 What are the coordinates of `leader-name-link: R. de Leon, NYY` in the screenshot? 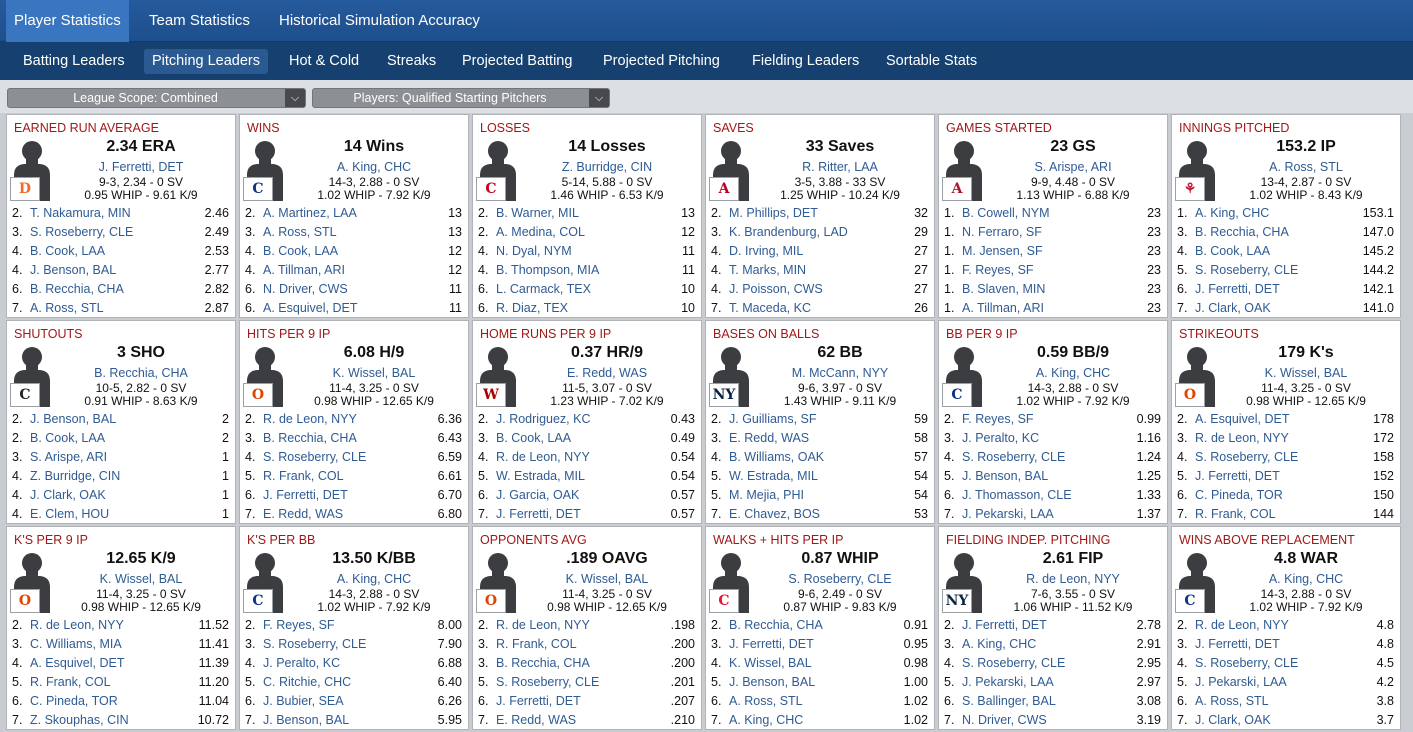 It's located at (1073, 579).